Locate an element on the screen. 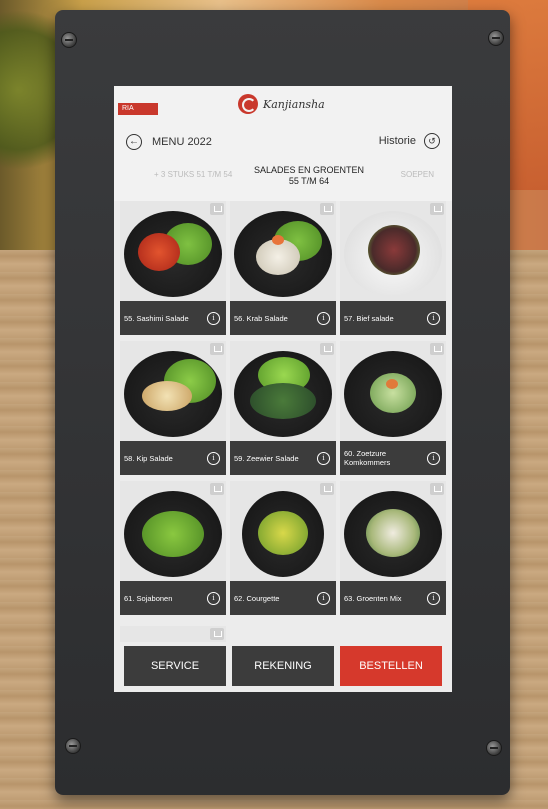  menu-item: 61. Sojabonen i is located at coordinates (173, 548).